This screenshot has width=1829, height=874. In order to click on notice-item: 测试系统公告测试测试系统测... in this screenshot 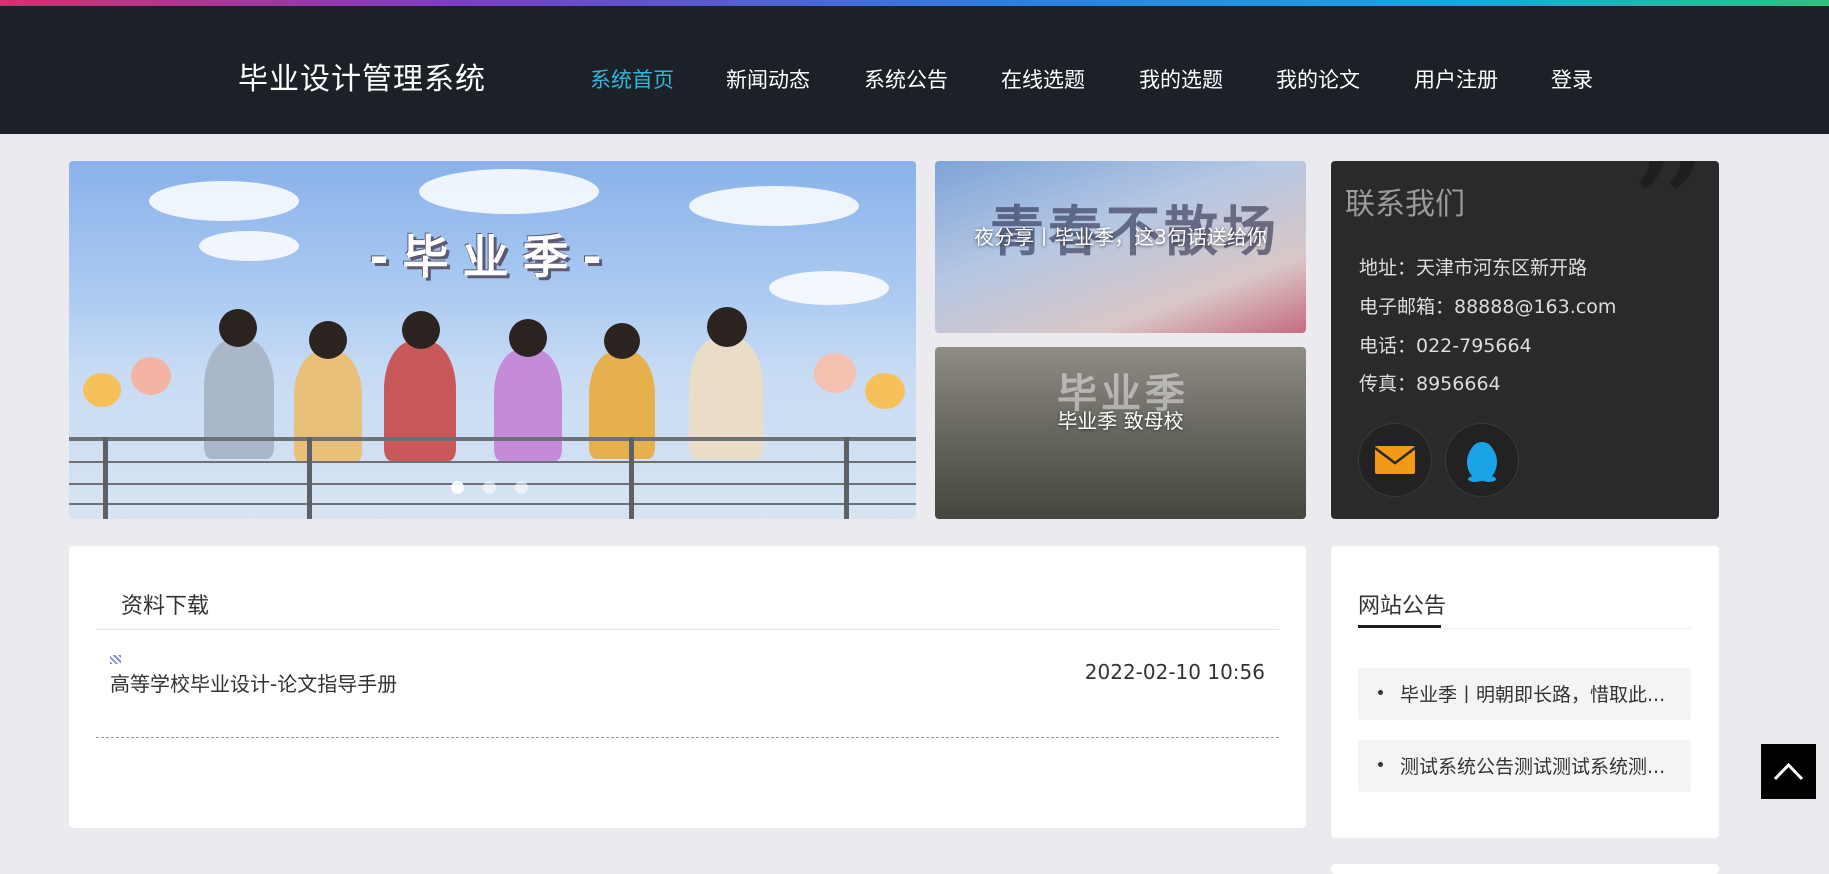, I will do `click(1524, 766)`.